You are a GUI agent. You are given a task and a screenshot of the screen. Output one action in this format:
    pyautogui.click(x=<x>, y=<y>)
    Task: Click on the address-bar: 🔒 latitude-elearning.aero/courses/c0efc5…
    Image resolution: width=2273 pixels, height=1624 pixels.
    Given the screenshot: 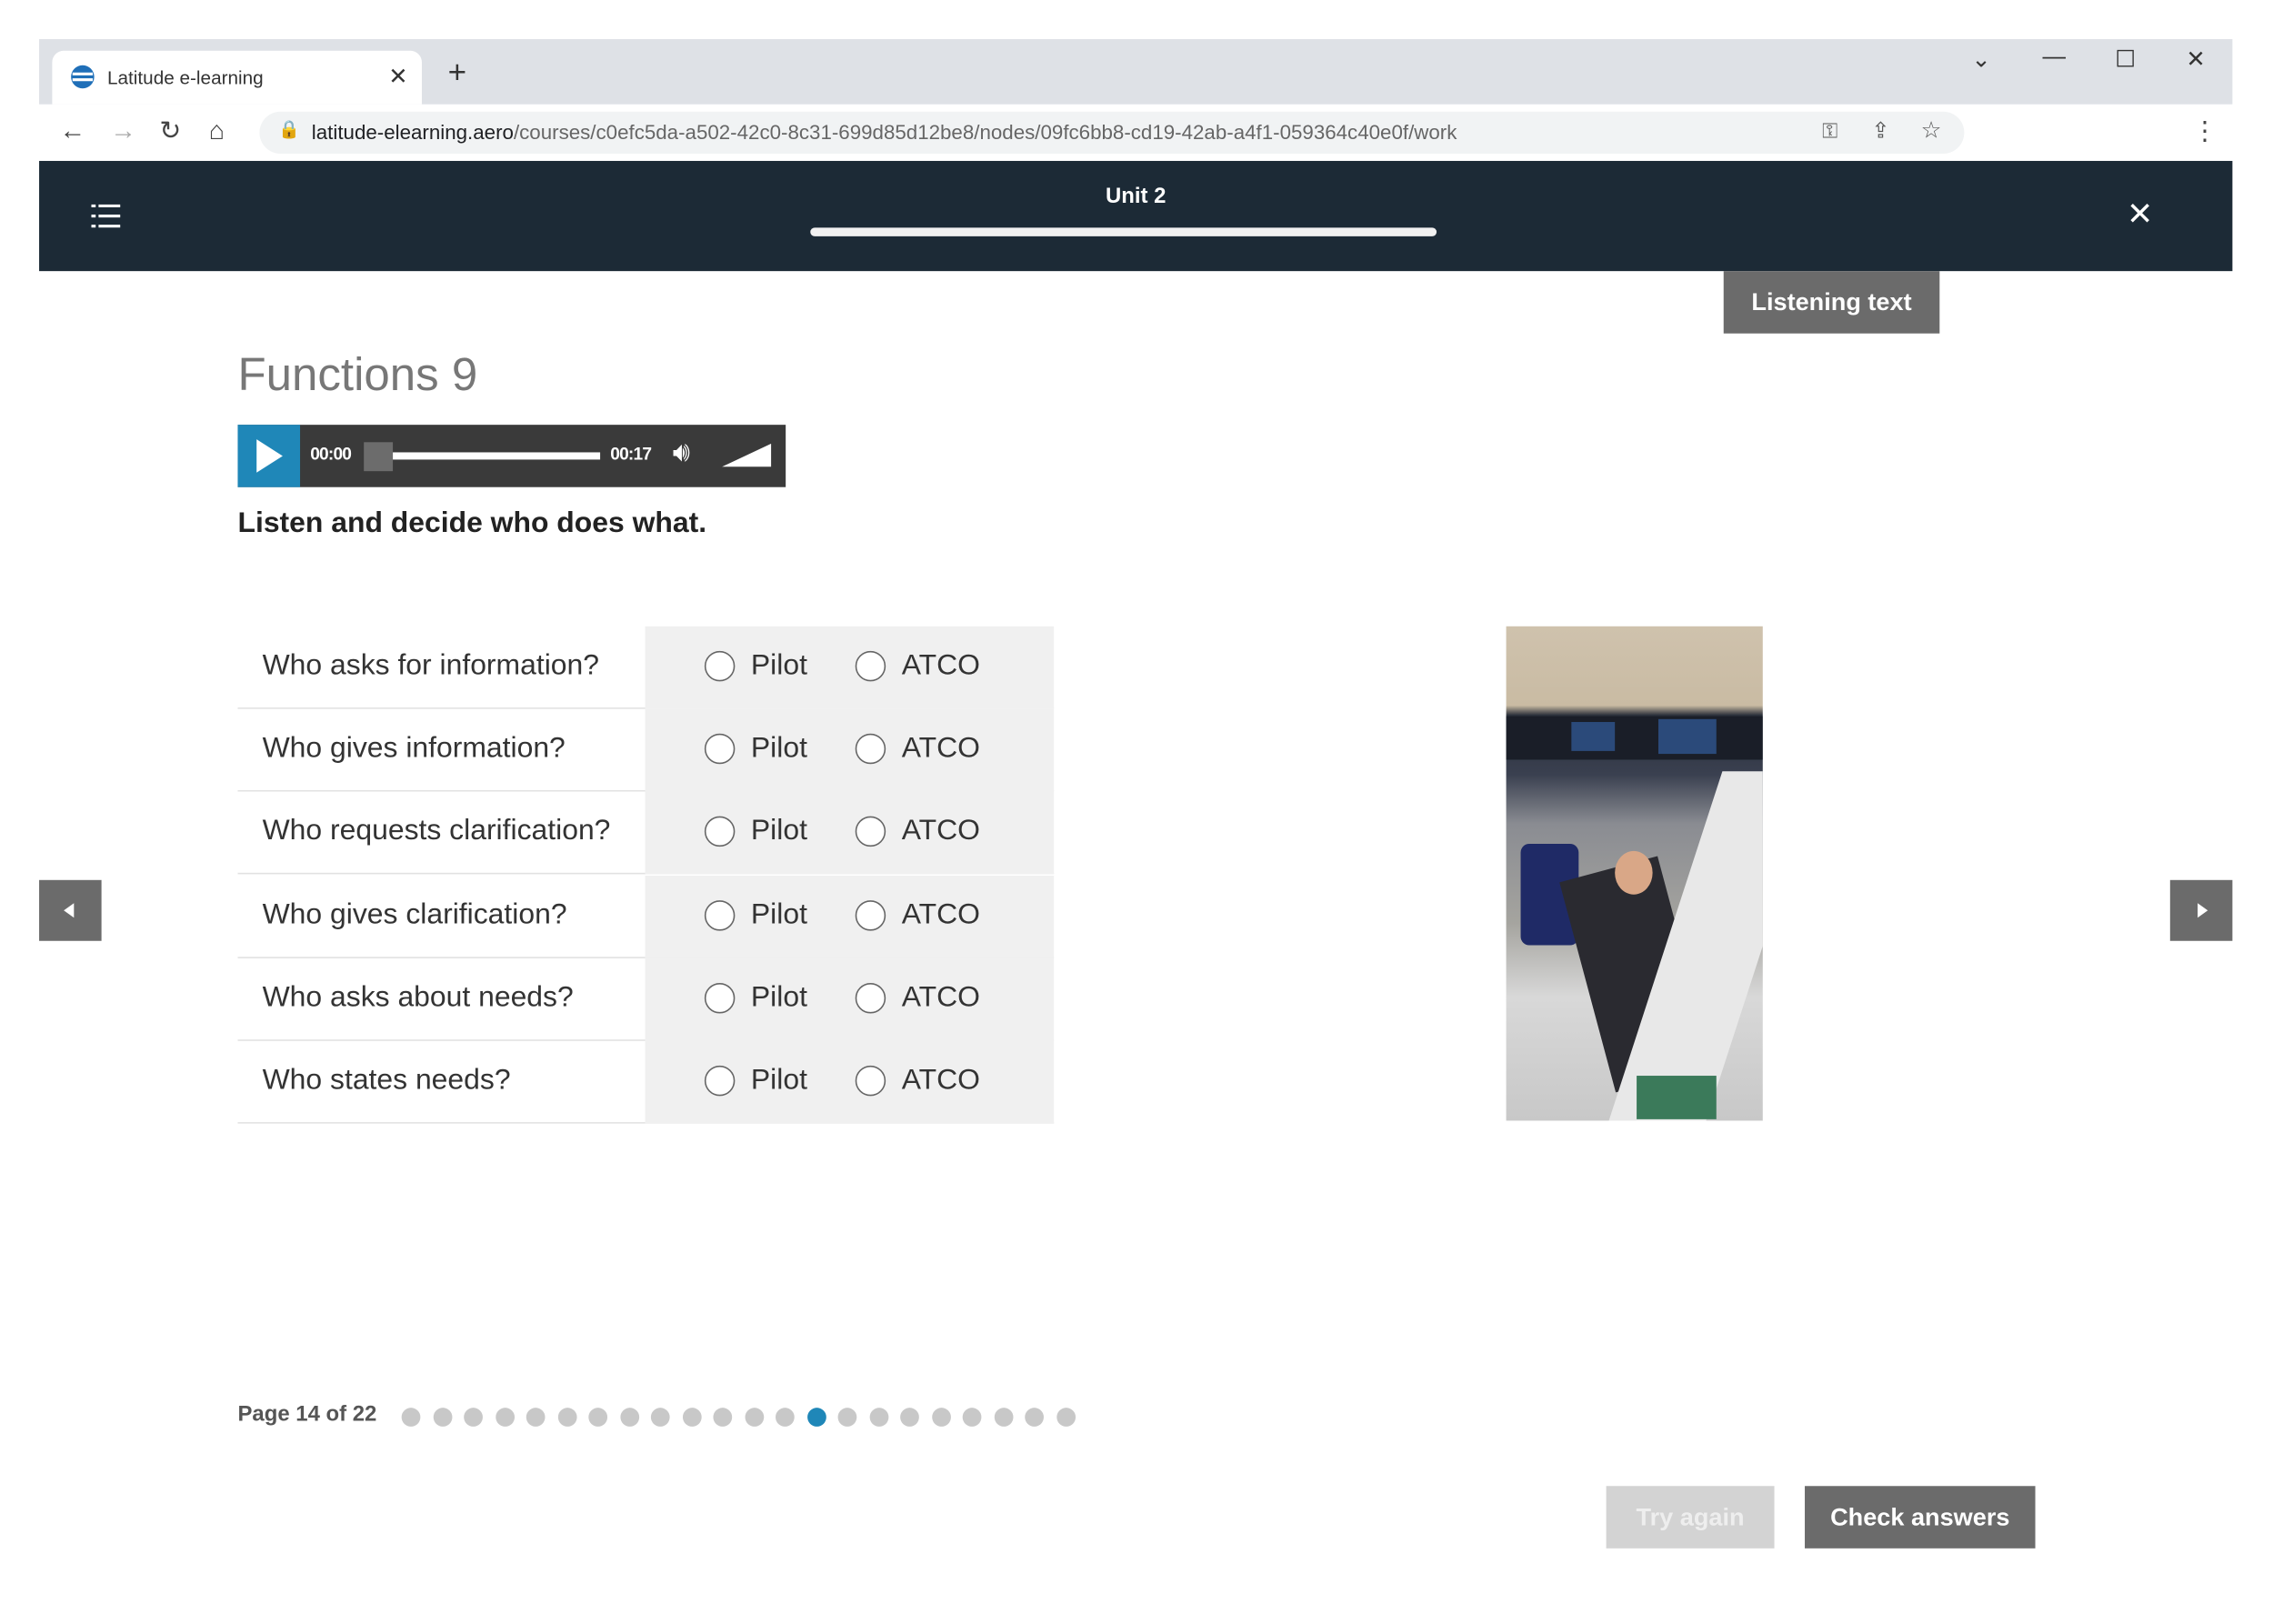 What is the action you would take?
    pyautogui.click(x=1112, y=133)
    